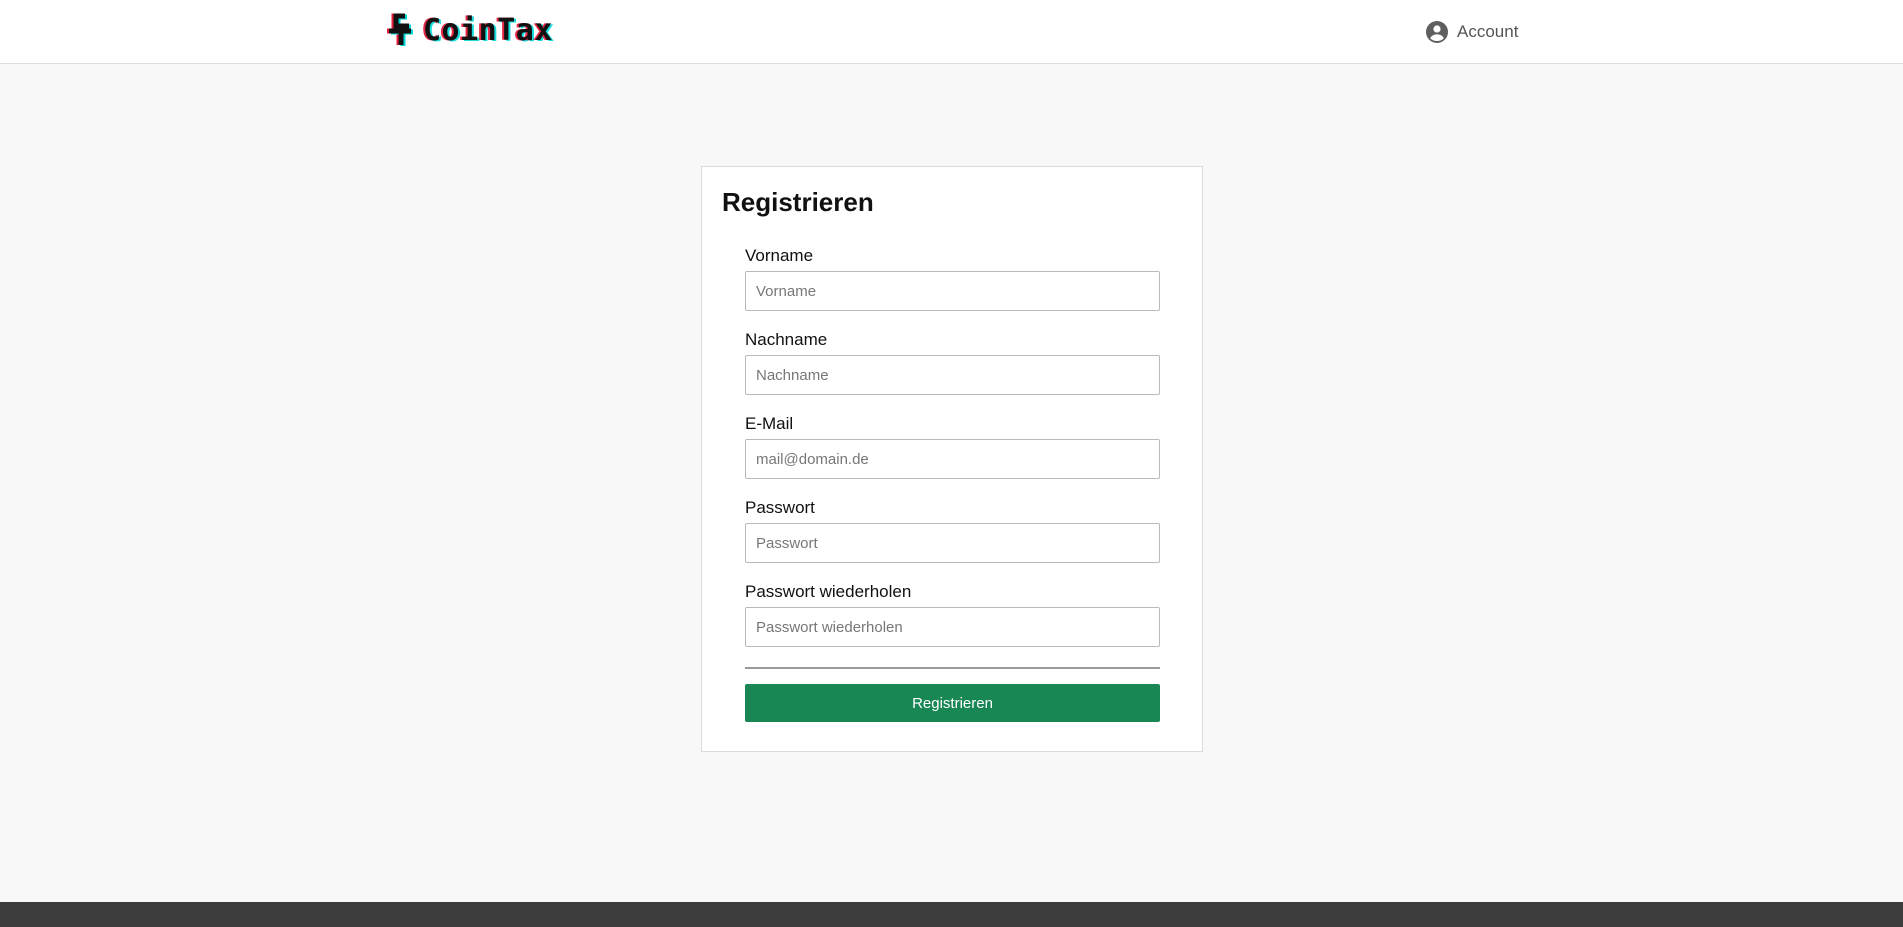  Describe the element at coordinates (769, 423) in the screenshot. I see `email-label: E-Mail` at that location.